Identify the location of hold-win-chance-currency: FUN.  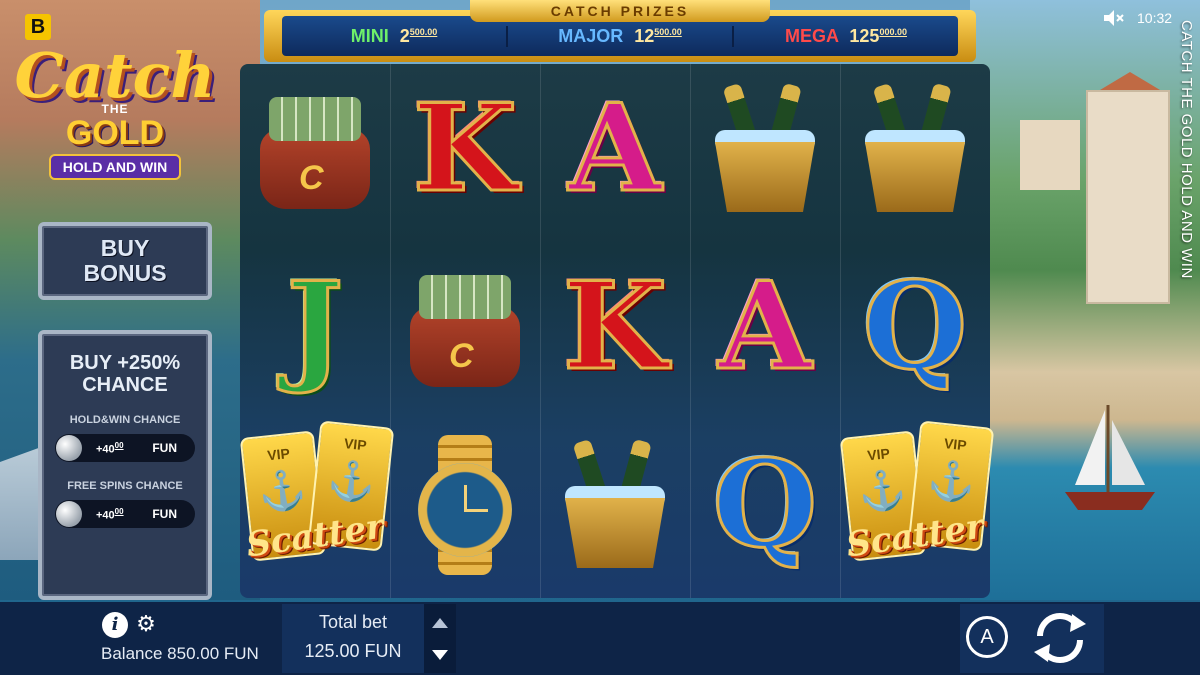
(164, 448).